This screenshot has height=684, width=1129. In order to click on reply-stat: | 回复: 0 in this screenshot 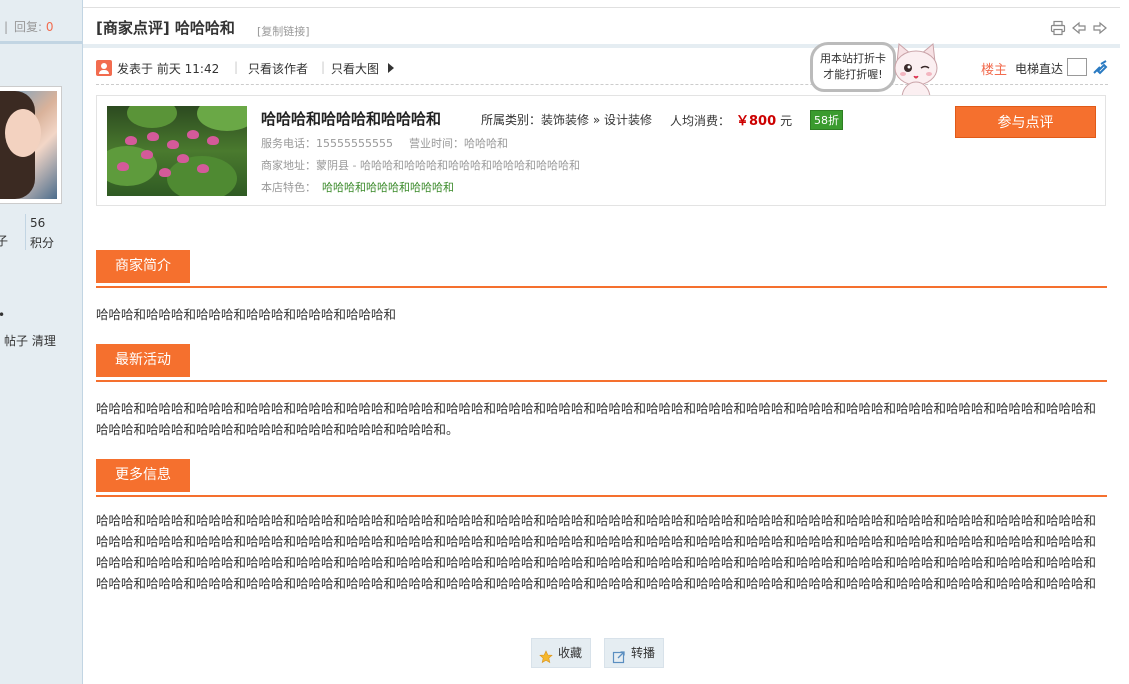, I will do `click(29, 26)`.